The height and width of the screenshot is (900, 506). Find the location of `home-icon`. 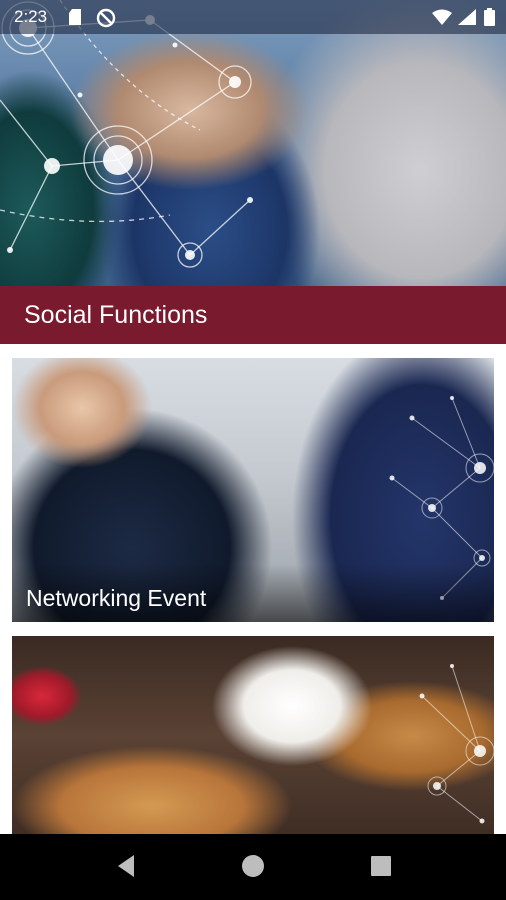

home-icon is located at coordinates (253, 866).